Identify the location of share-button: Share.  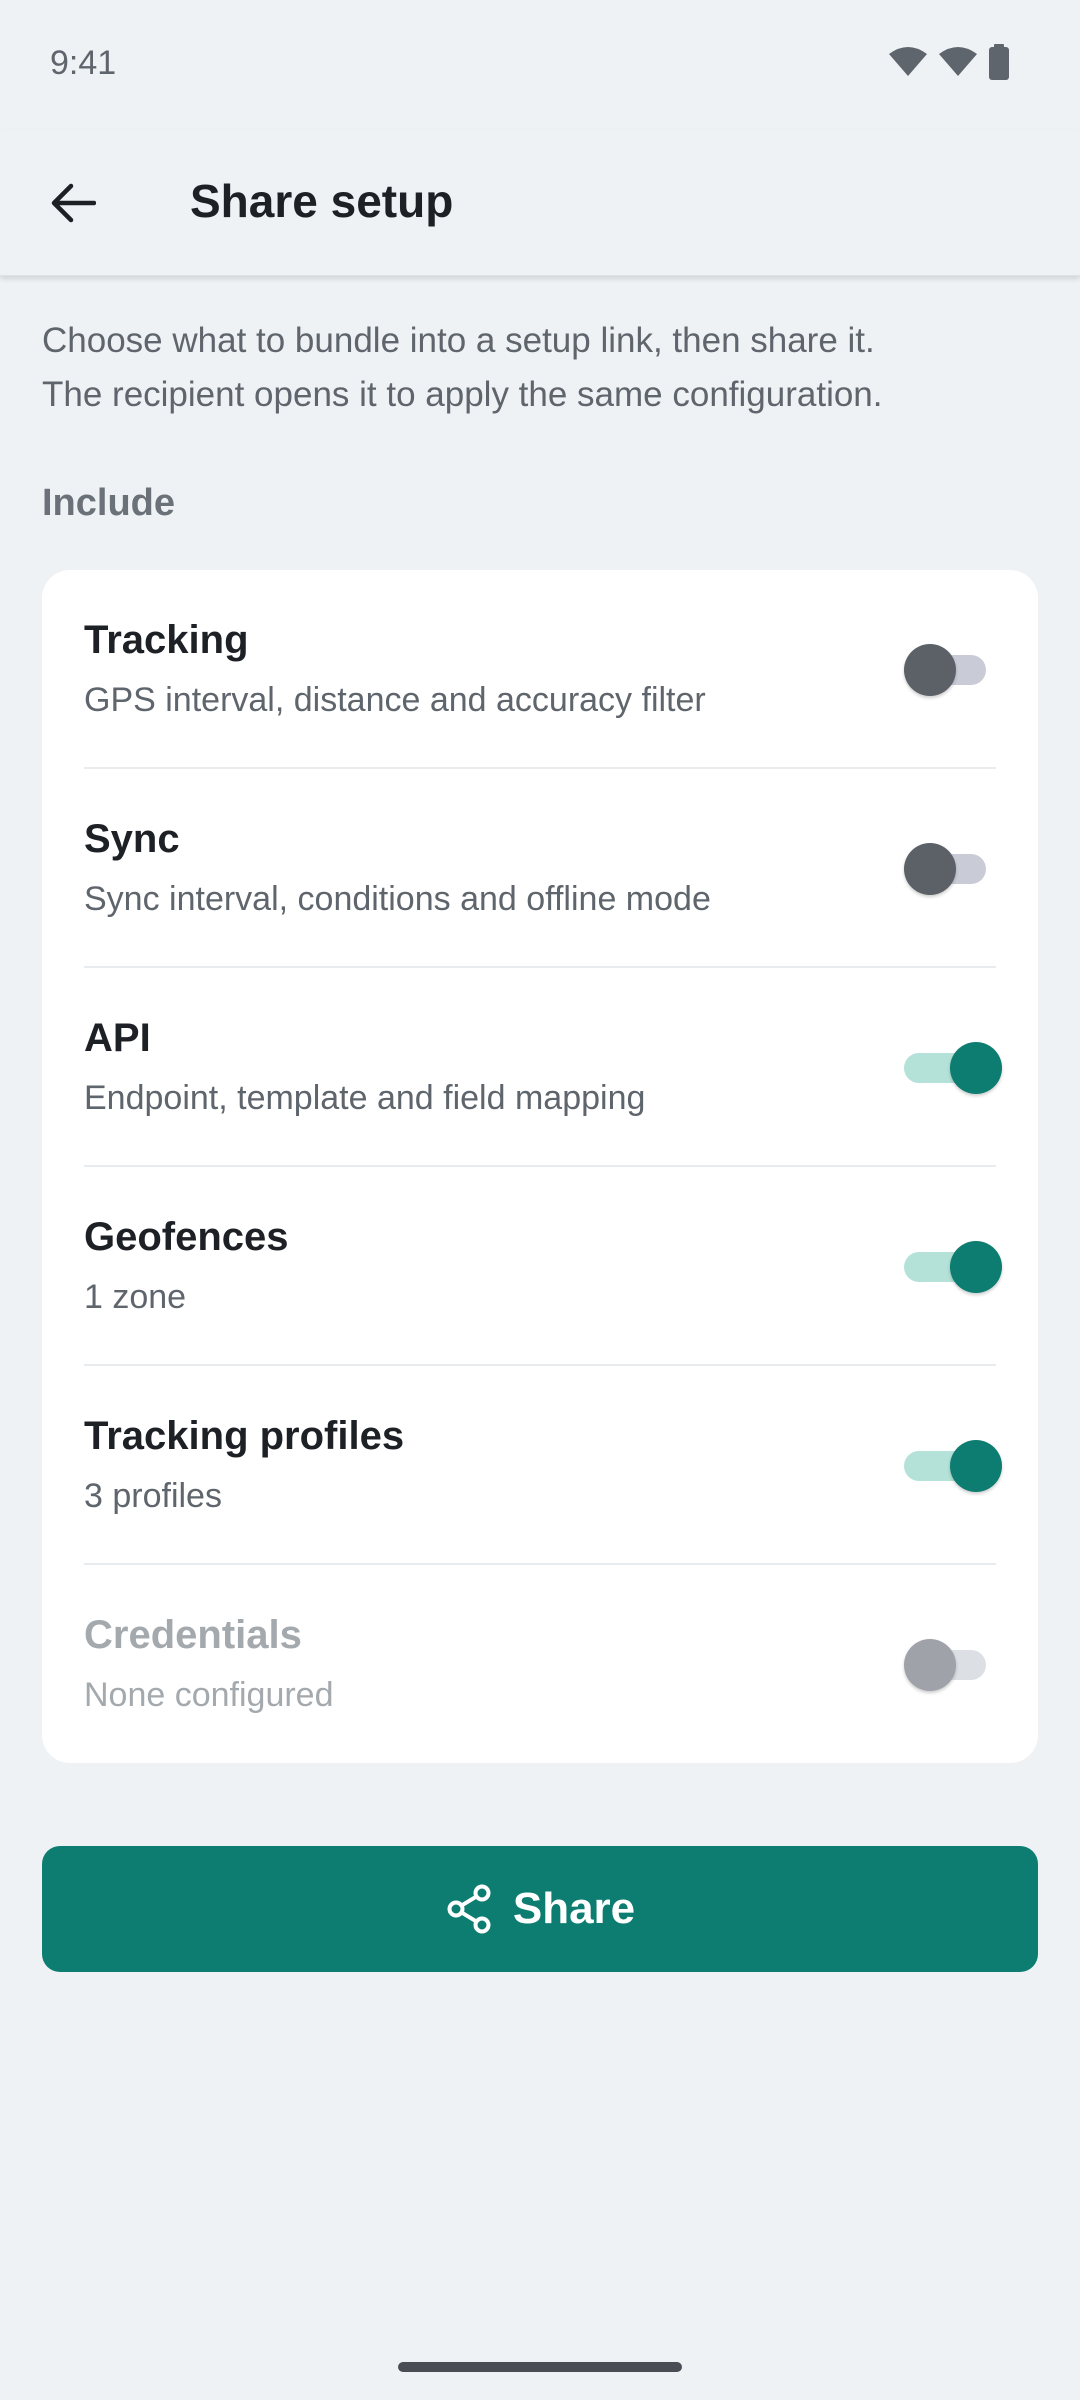
(540, 1909).